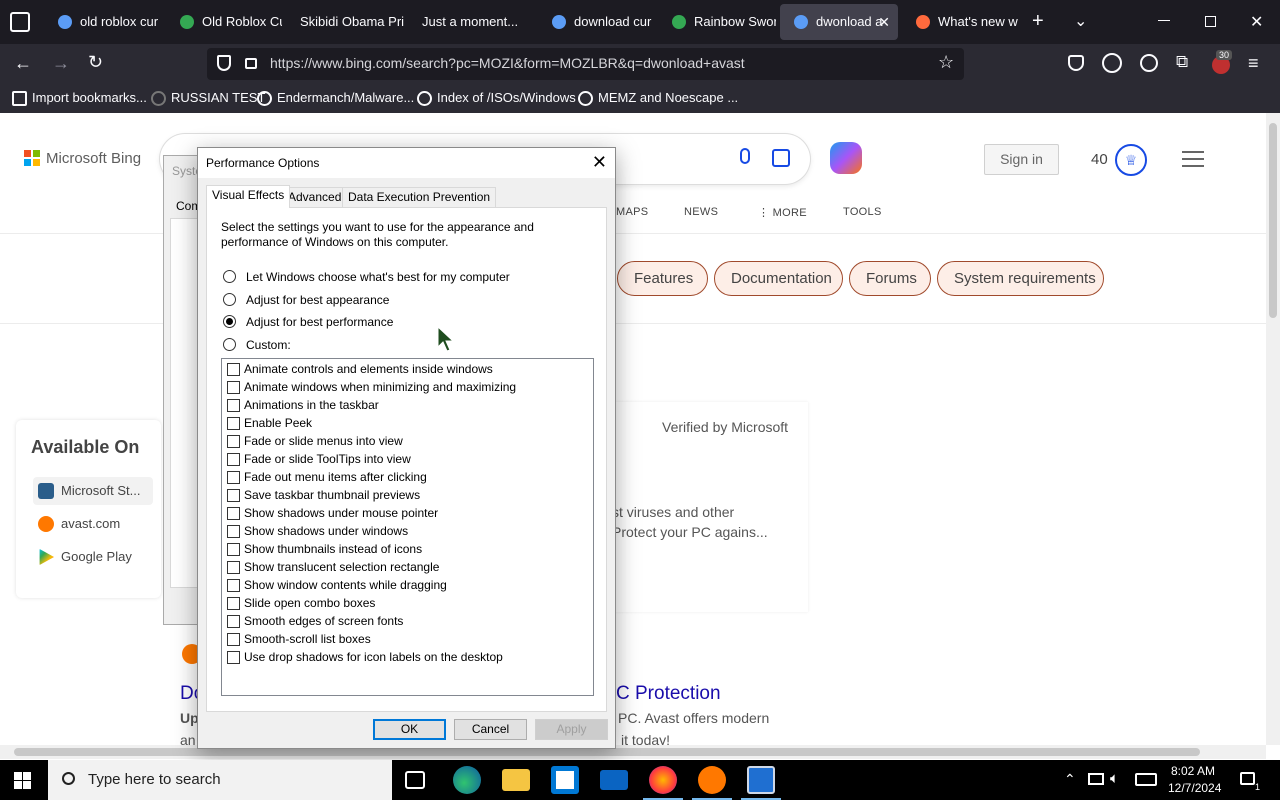 This screenshot has height=800, width=1280. What do you see at coordinates (782, 212) in the screenshot?
I see `scope-more: ⋮ MORE` at bounding box center [782, 212].